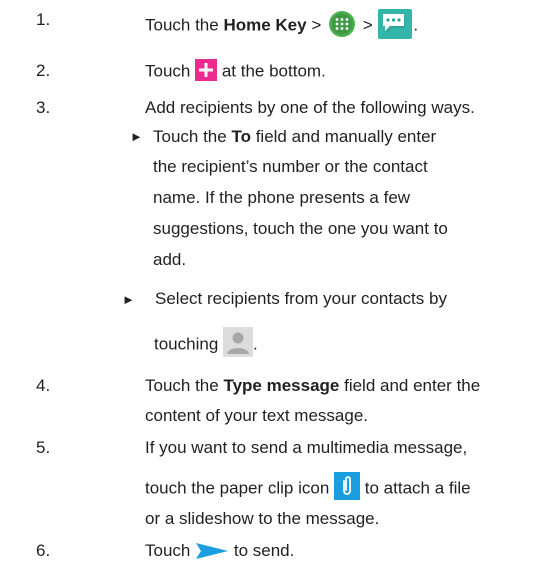  I want to click on bullet-line: touching ., so click(206, 343).